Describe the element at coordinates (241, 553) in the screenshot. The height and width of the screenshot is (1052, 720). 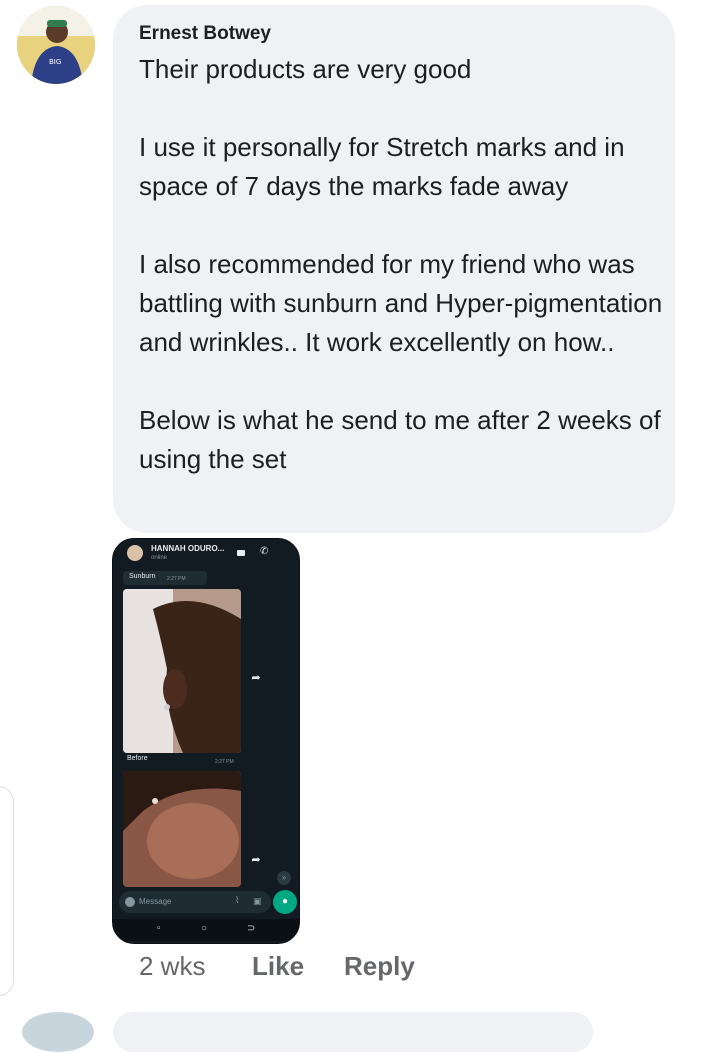
I see `video-call-icon` at that location.